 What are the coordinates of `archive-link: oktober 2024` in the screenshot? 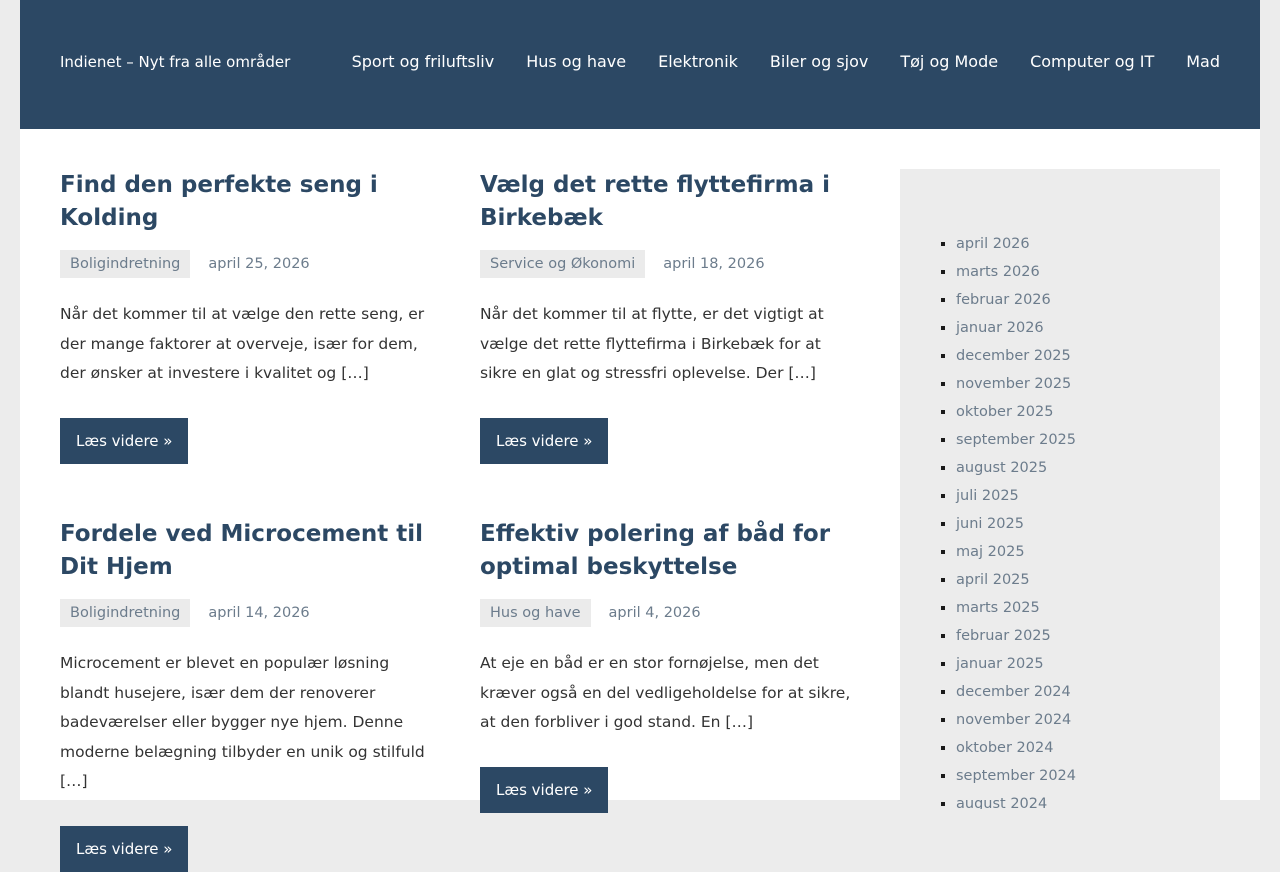 It's located at (1004, 748).